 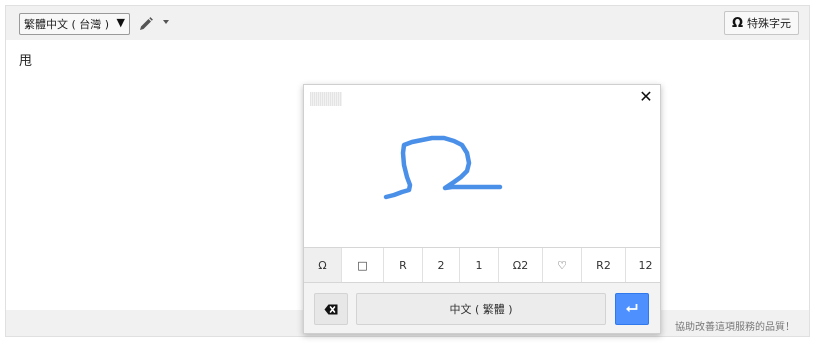 I want to click on candidate-list: Ω □ R 2 1 Ω2 ♡ R2 12, so click(x=482, y=265).